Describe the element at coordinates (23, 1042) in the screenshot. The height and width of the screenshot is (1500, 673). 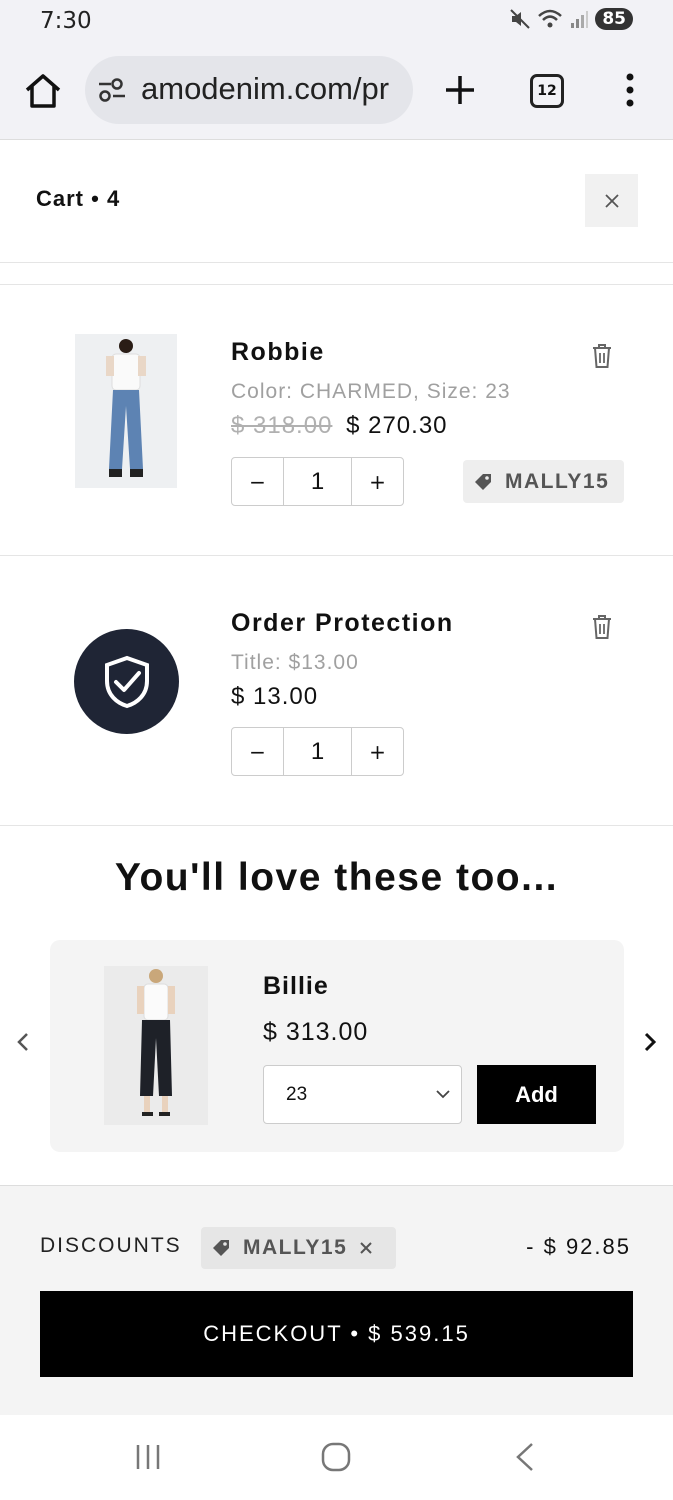
I see `chevron-left-icon` at that location.